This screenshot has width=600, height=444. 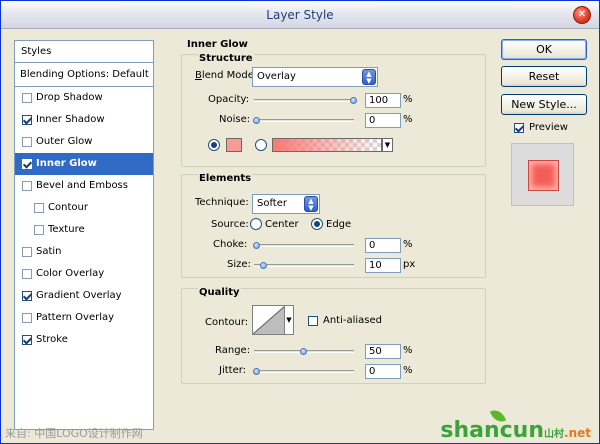 What do you see at coordinates (84, 252) in the screenshot?
I see `style-item-satin: Satin` at bounding box center [84, 252].